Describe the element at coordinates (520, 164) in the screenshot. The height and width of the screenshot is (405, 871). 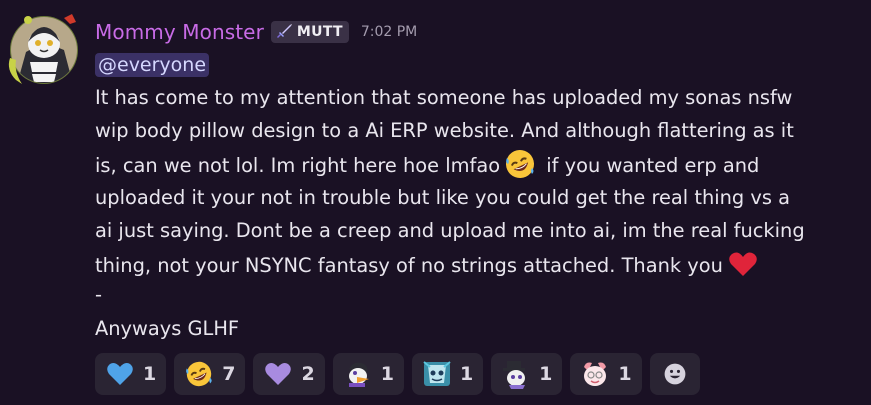
I see `rofl-emoji-icon` at that location.